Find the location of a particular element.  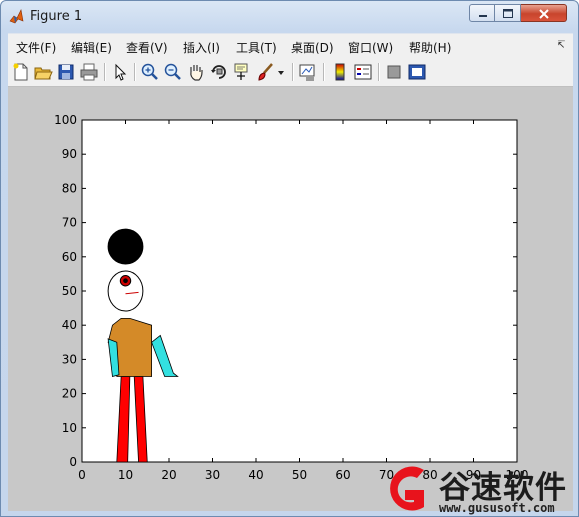

x-tick-label: 0 is located at coordinates (82, 475).